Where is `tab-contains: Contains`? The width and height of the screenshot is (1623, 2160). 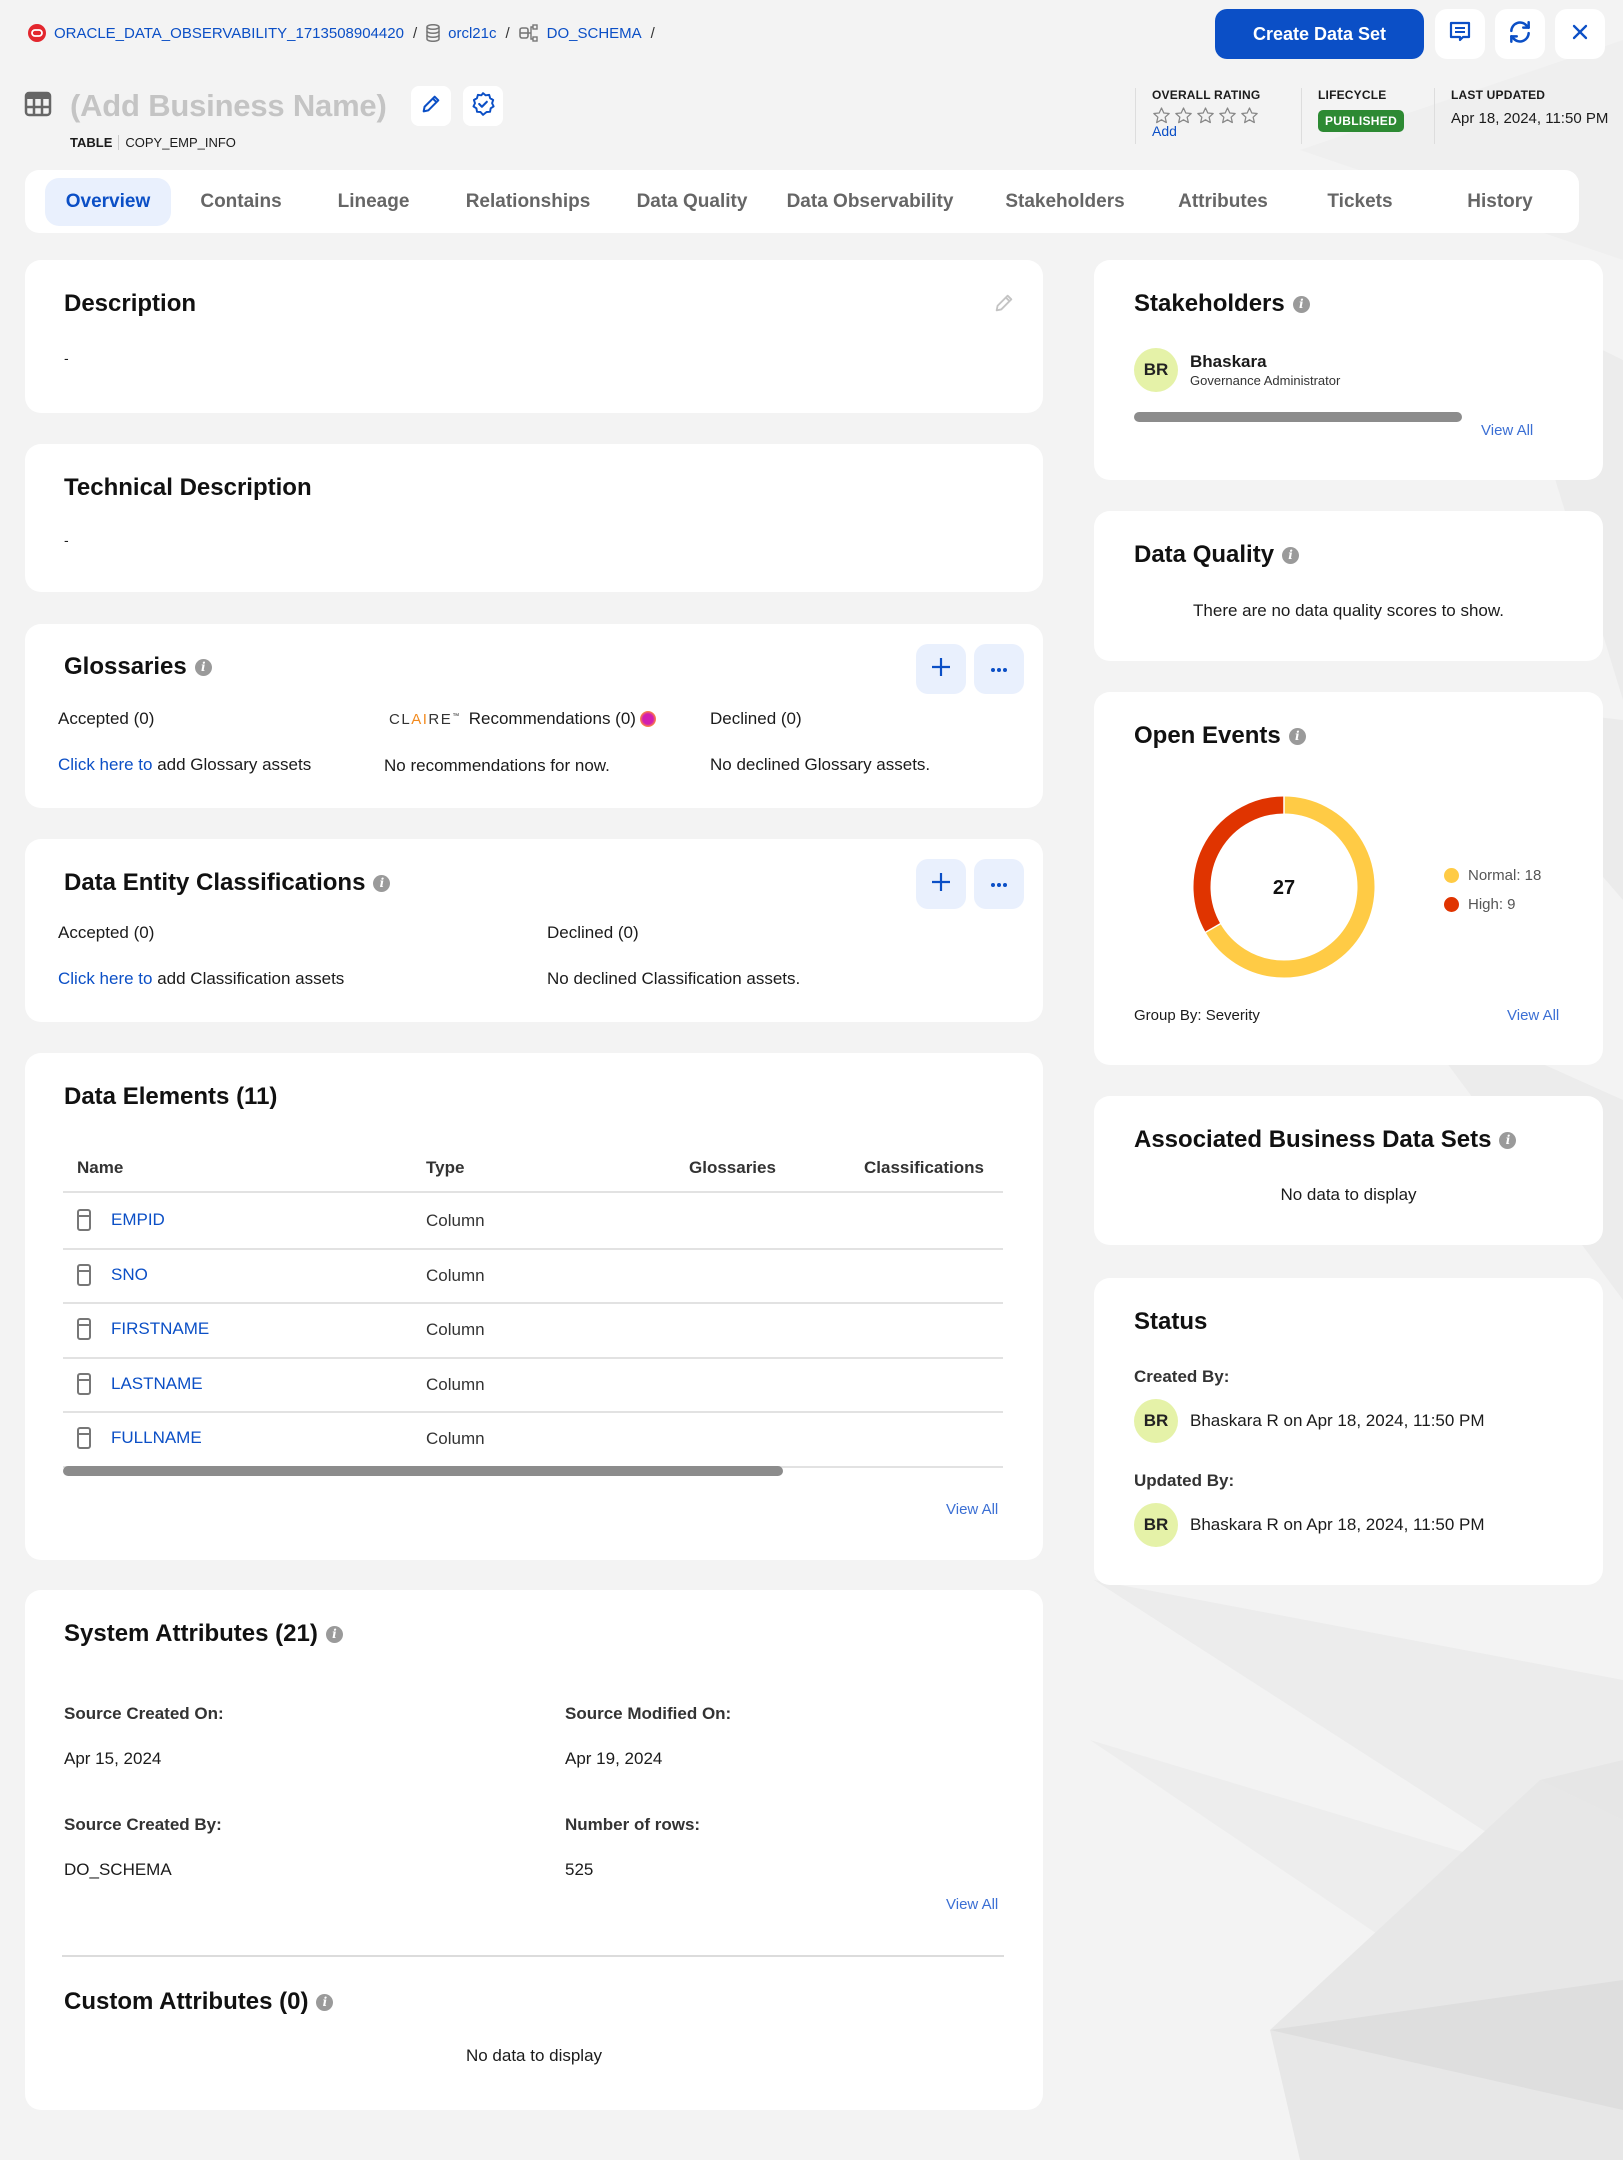
tab-contains: Contains is located at coordinates (241, 202).